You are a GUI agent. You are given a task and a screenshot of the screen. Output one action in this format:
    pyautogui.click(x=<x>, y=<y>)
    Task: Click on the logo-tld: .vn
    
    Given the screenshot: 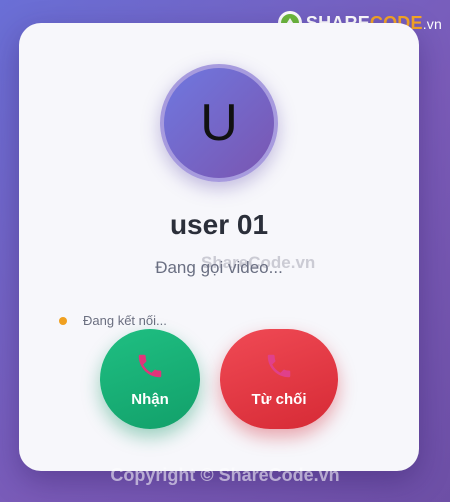 What is the action you would take?
    pyautogui.click(x=432, y=23)
    